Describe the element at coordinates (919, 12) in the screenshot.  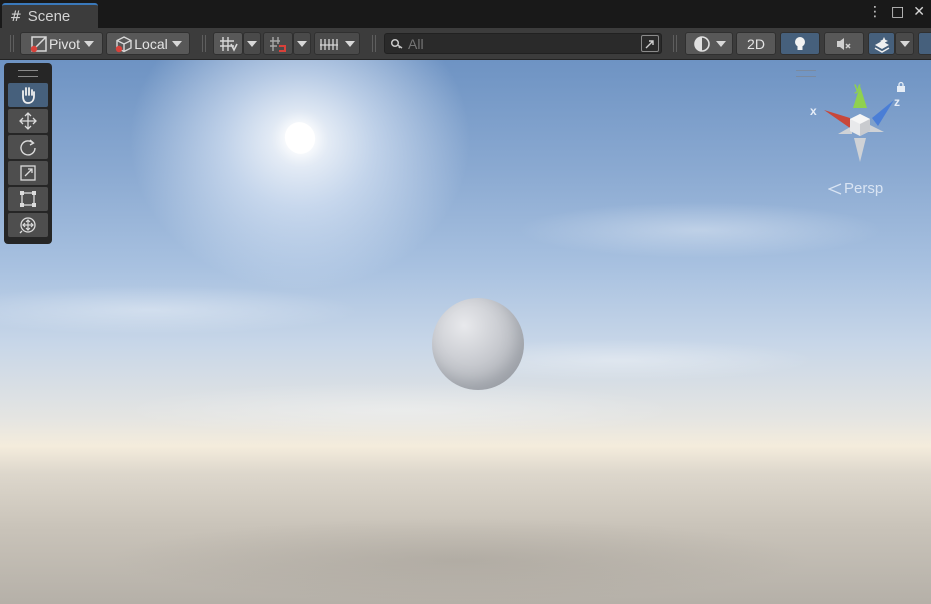
I see `close-icon: ✕` at that location.